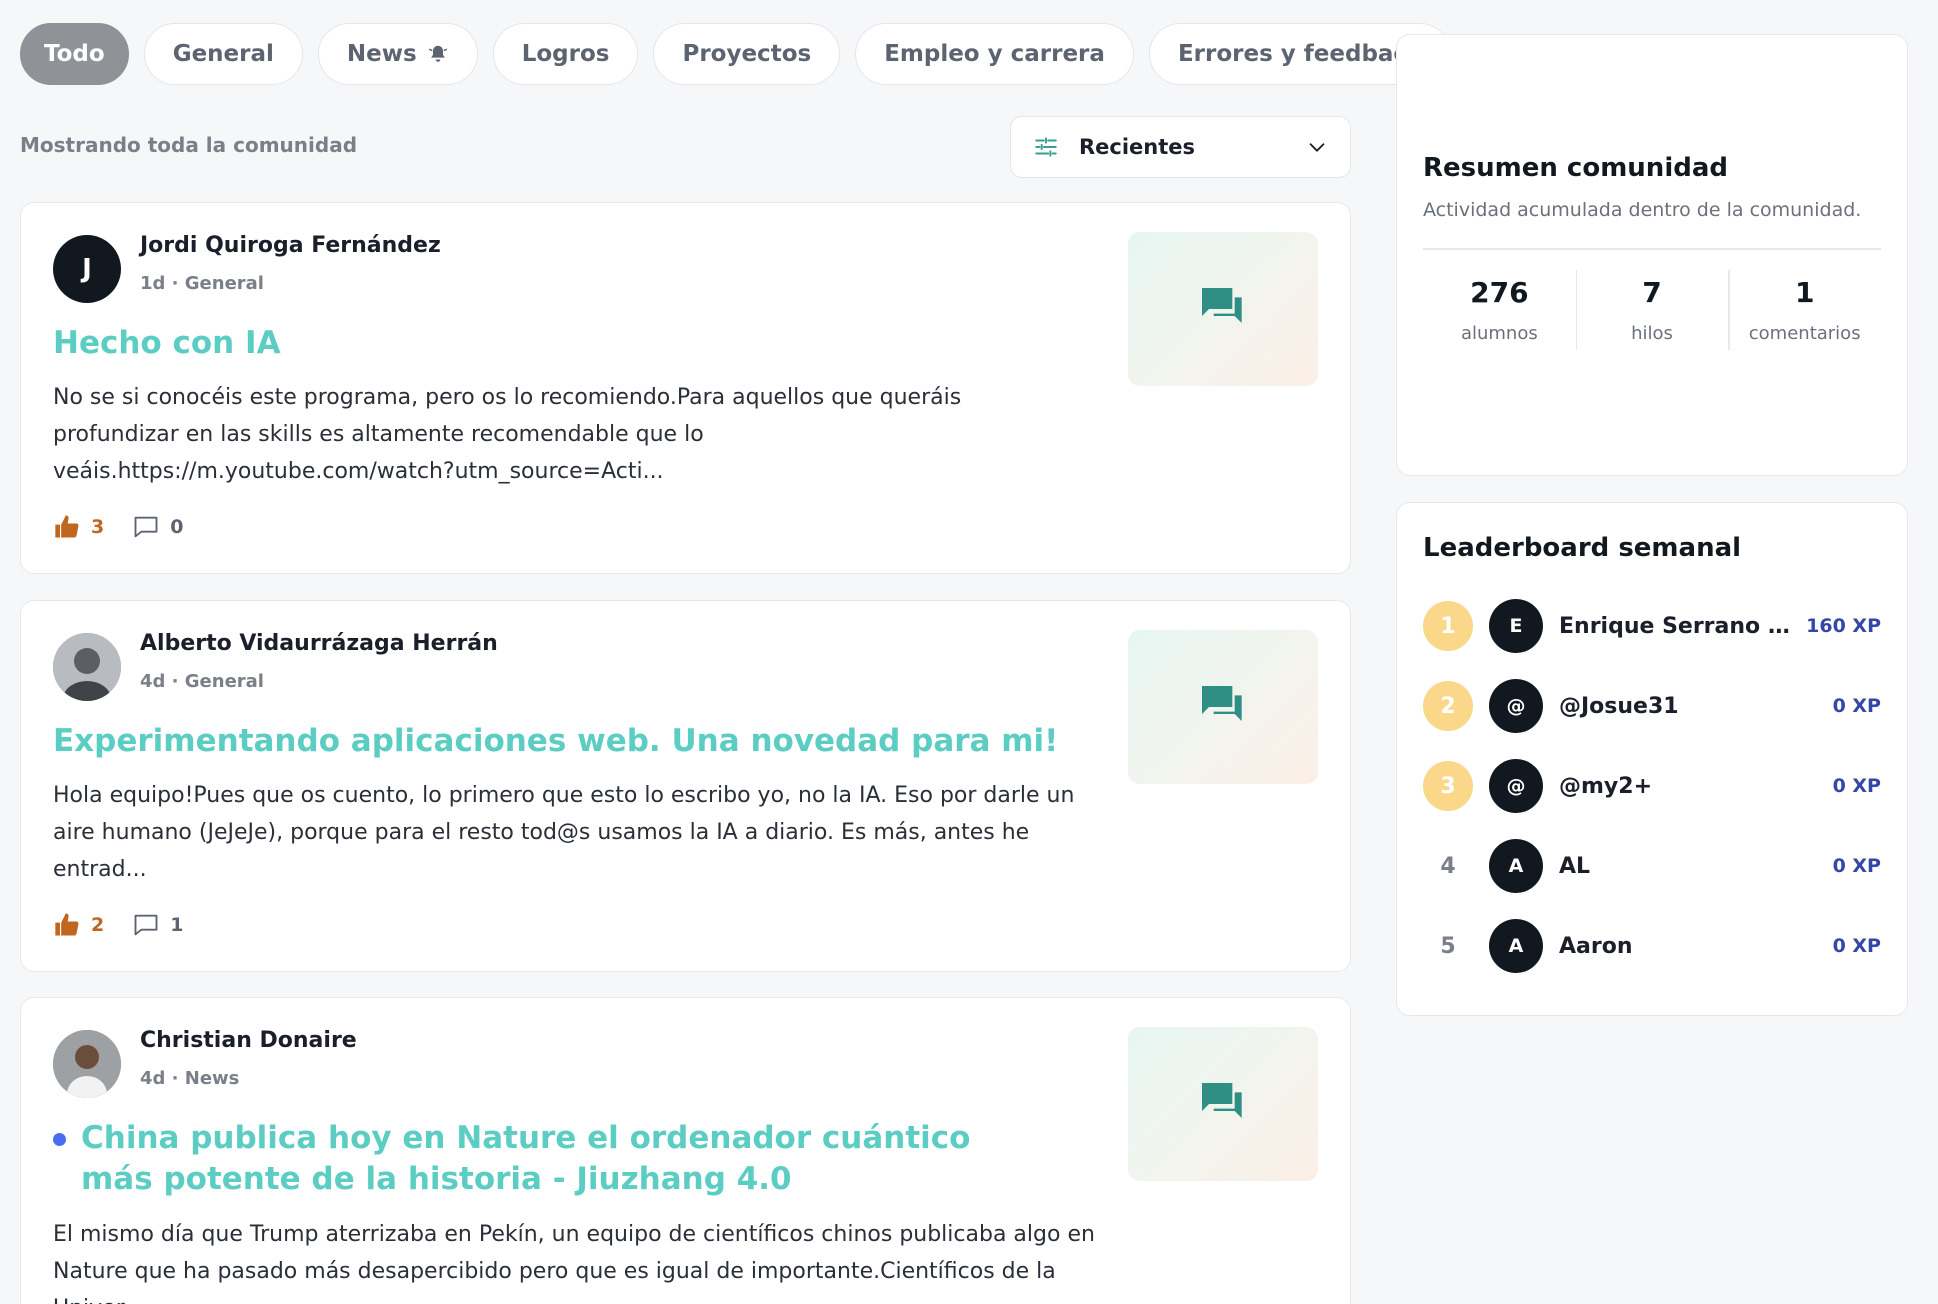 This screenshot has width=1938, height=1304. What do you see at coordinates (67, 924) in the screenshot?
I see `thumbs-up-icon` at bounding box center [67, 924].